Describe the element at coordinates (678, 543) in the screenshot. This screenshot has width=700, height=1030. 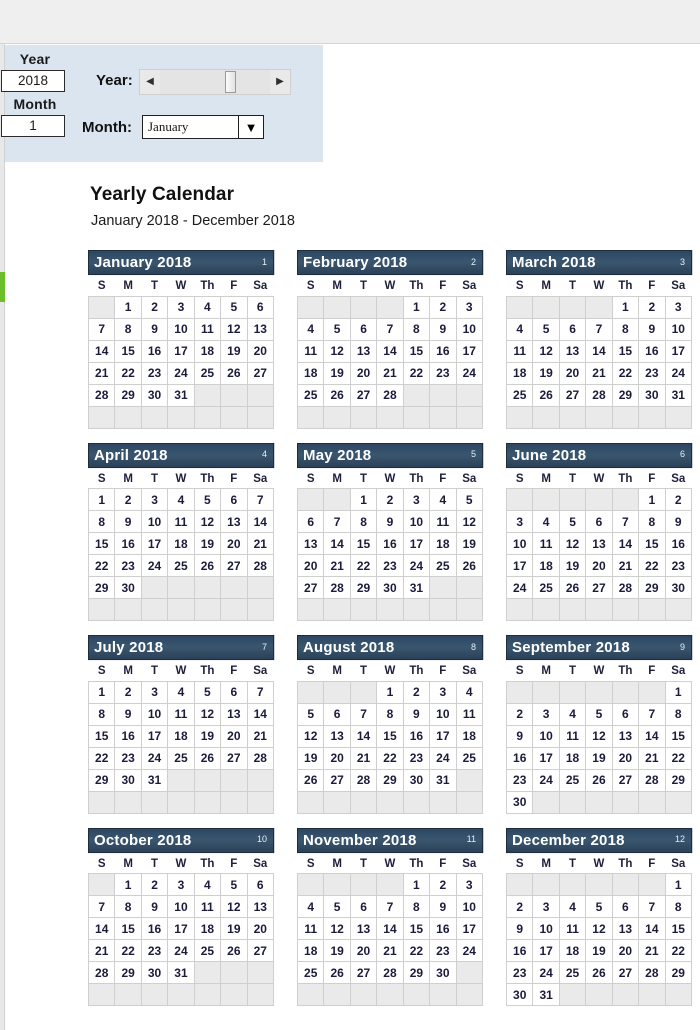
I see `day-cell: 16` at that location.